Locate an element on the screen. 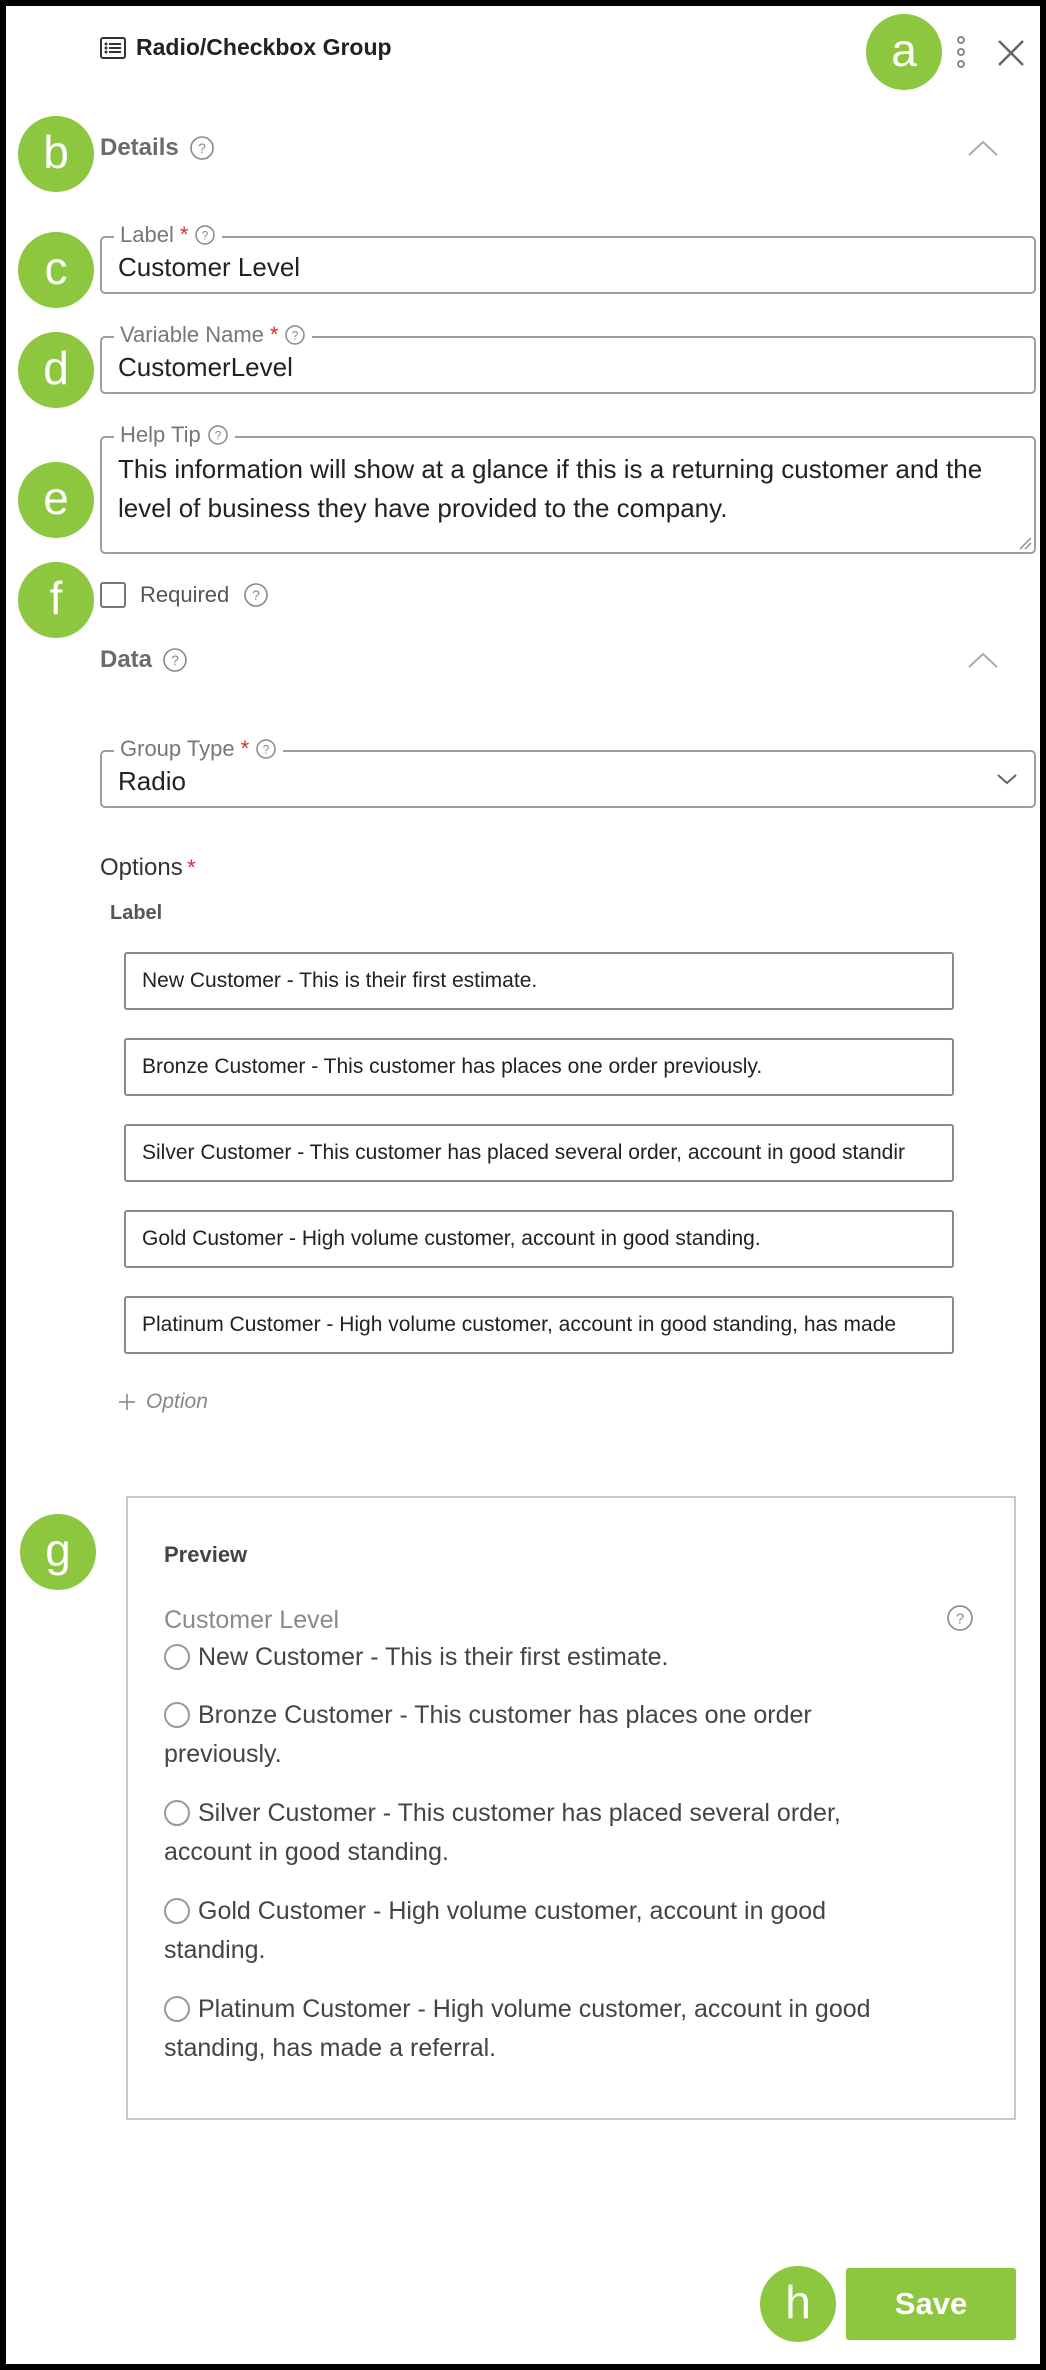  preview-field-label: Customer Level is located at coordinates (252, 1620).